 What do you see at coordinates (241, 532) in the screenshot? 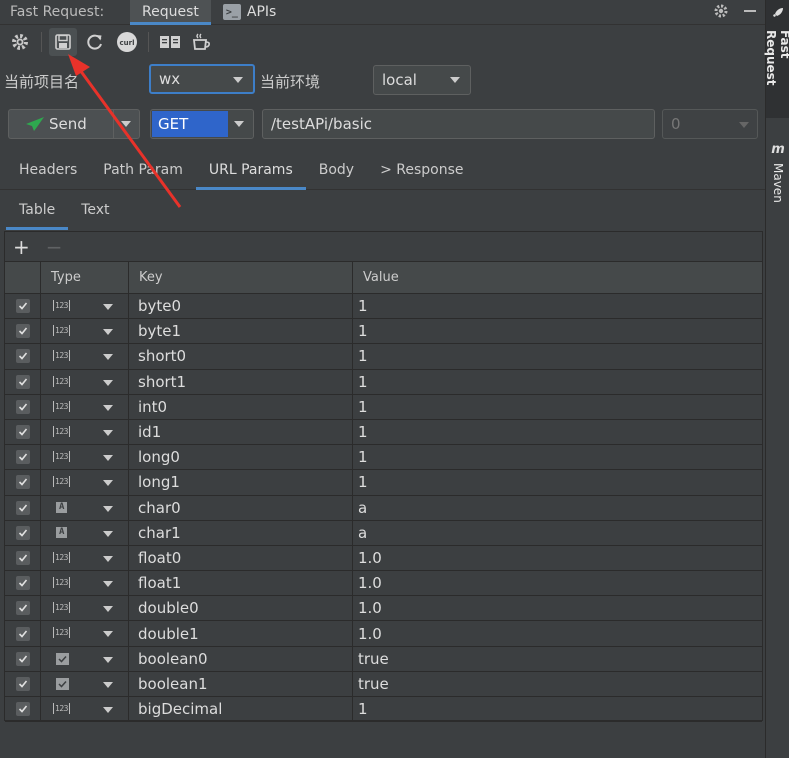
I see `row-key: char1` at bounding box center [241, 532].